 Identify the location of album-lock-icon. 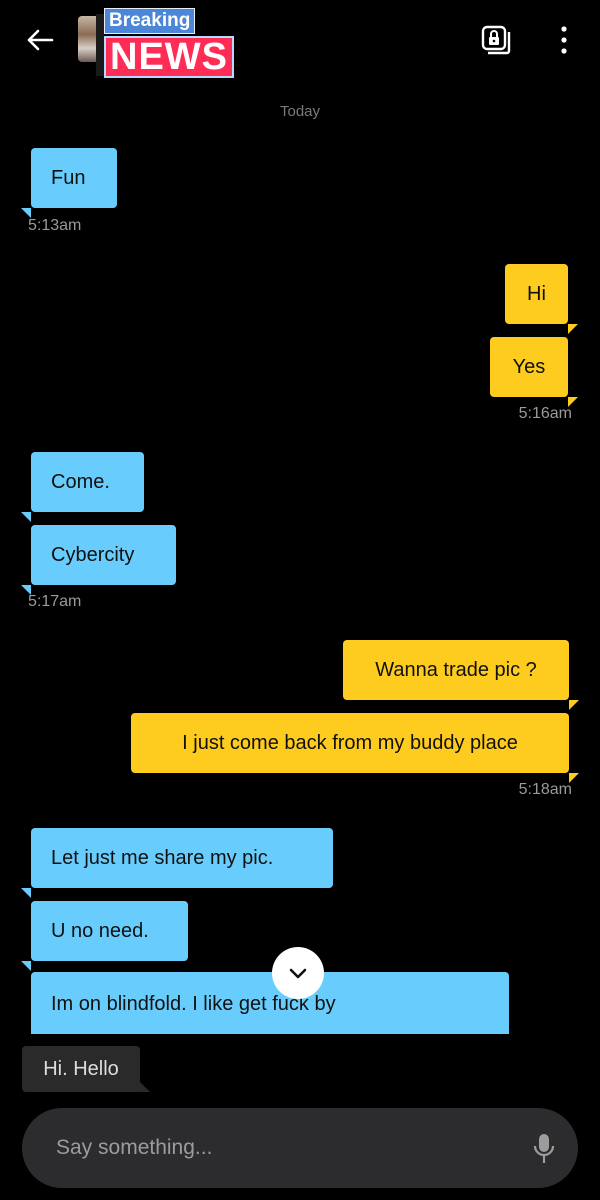
(496, 40).